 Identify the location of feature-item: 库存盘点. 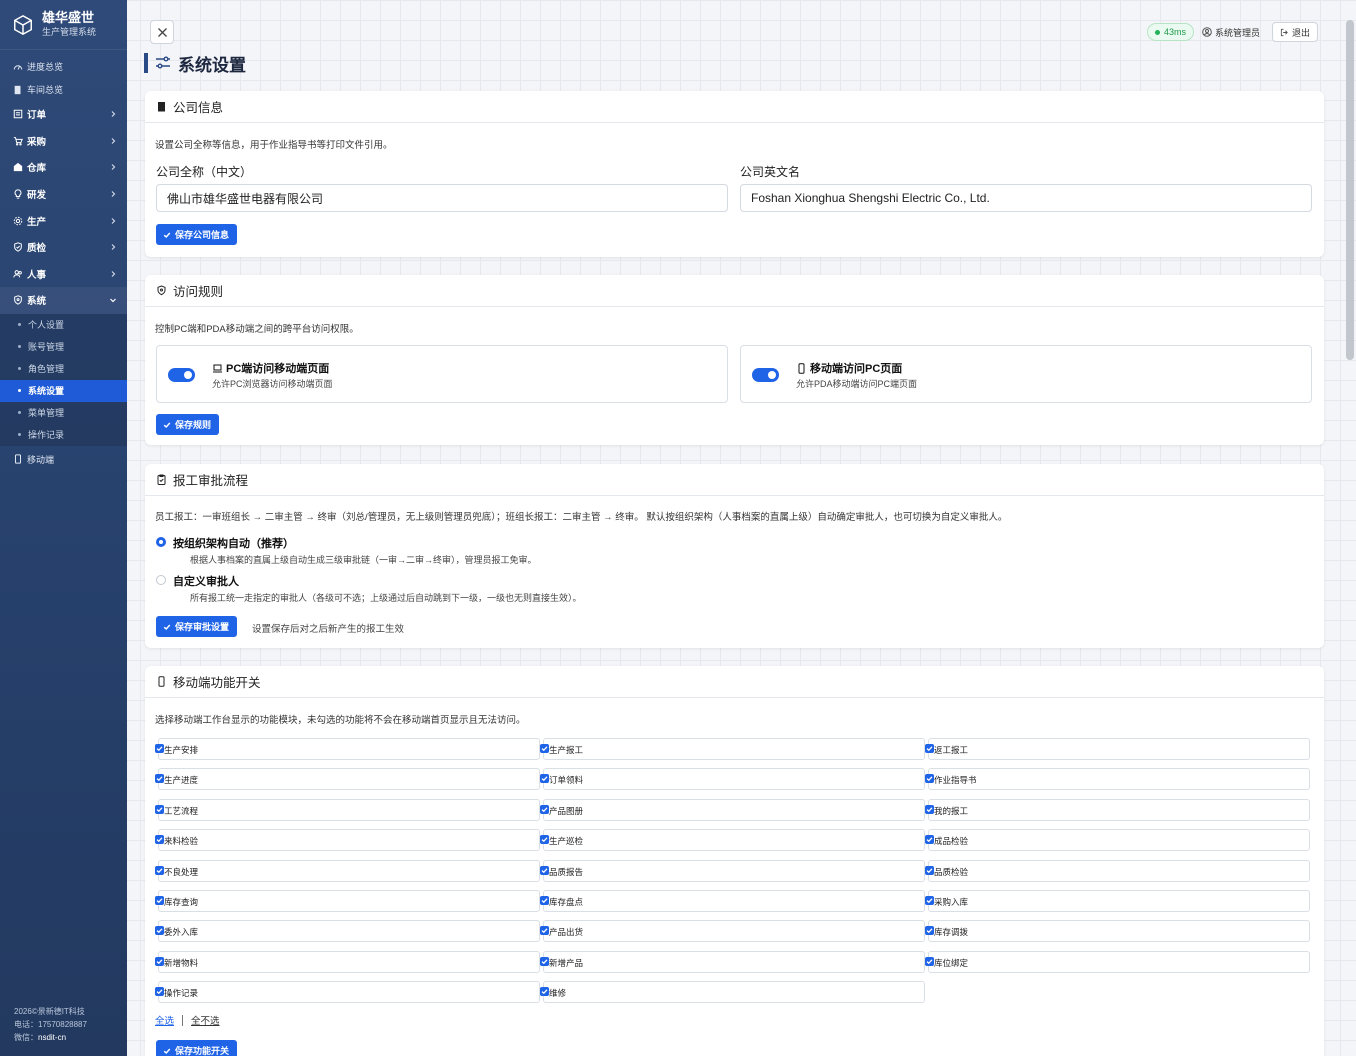
(732, 901).